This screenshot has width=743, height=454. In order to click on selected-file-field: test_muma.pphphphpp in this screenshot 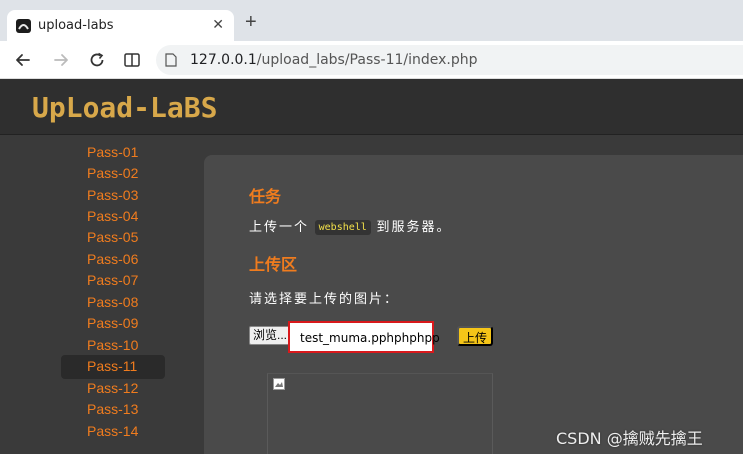, I will do `click(366, 337)`.